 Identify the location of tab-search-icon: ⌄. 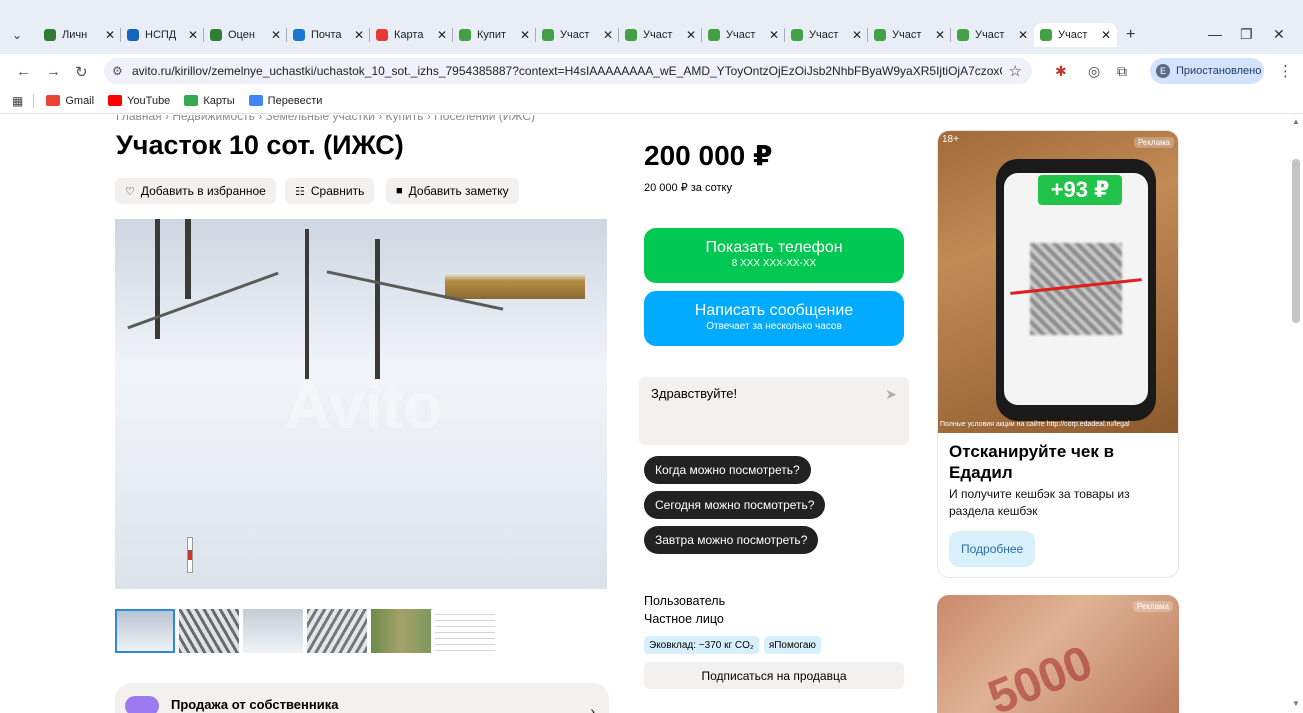
(17, 36).